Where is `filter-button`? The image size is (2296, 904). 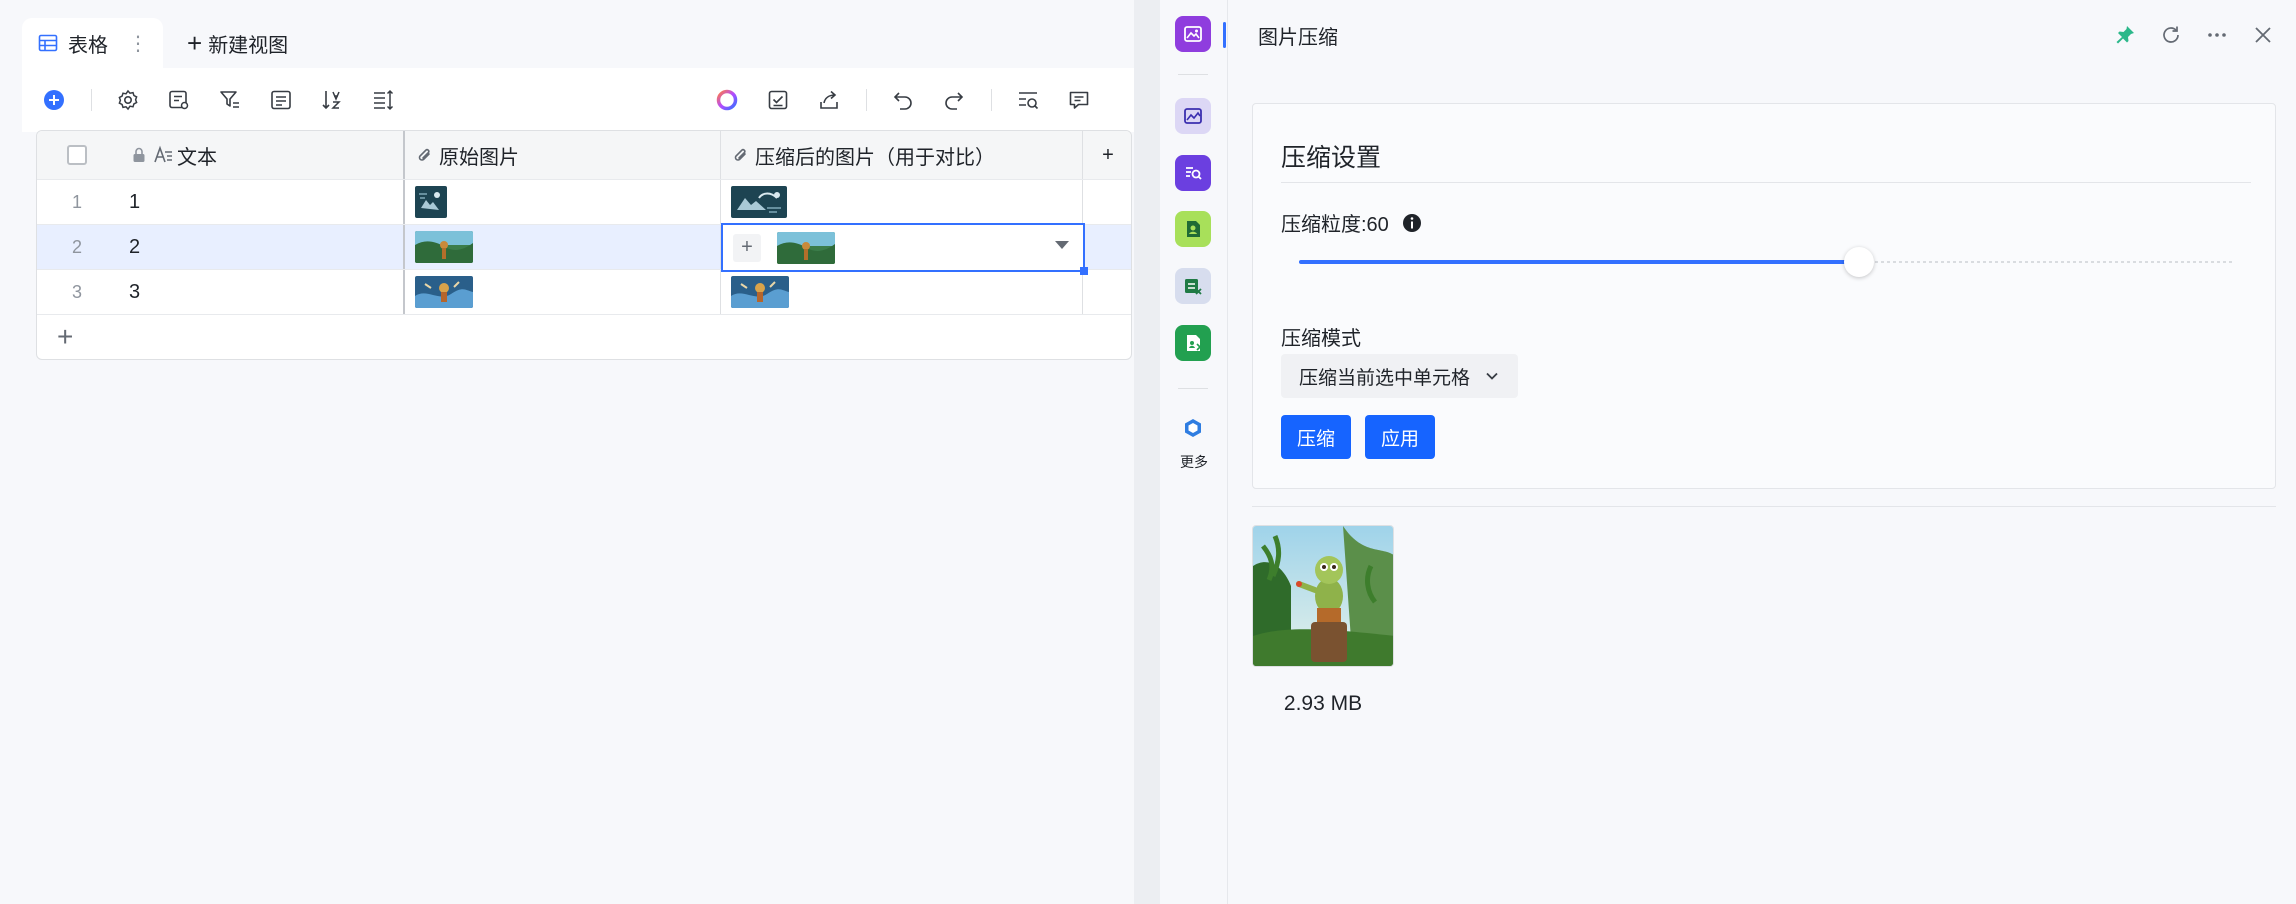 filter-button is located at coordinates (230, 100).